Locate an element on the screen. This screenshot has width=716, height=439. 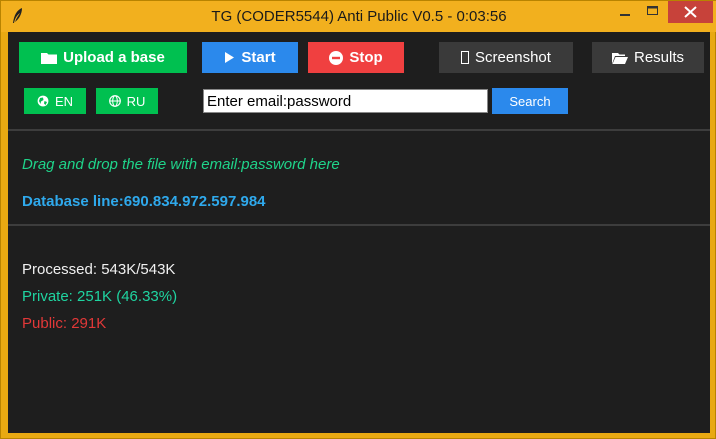
upload-base-button: Upload a base is located at coordinates (103, 57).